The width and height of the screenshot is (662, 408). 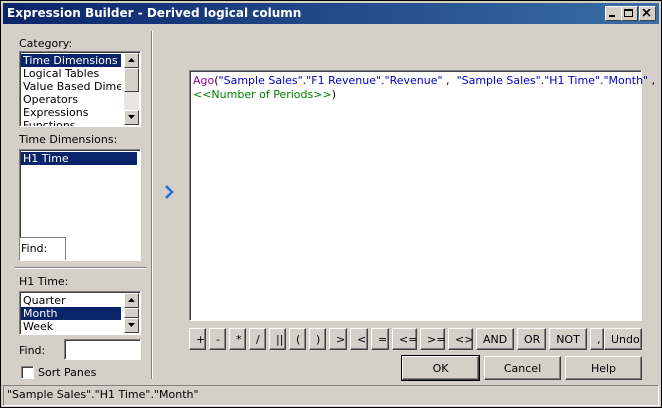 I want to click on time-dimensions-list: H1 Time Find:, so click(x=80, y=205).